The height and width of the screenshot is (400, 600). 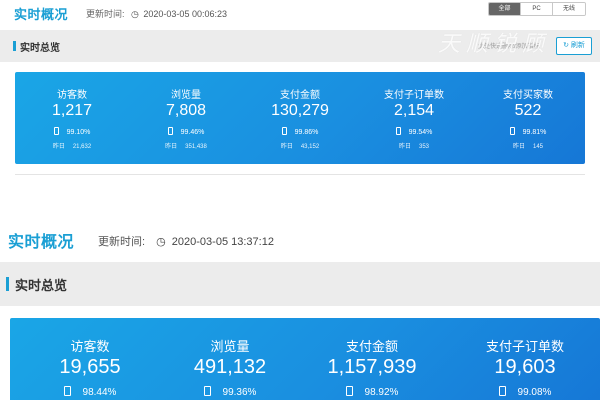 I want to click on metric-pct: 99.54%, so click(x=420, y=132).